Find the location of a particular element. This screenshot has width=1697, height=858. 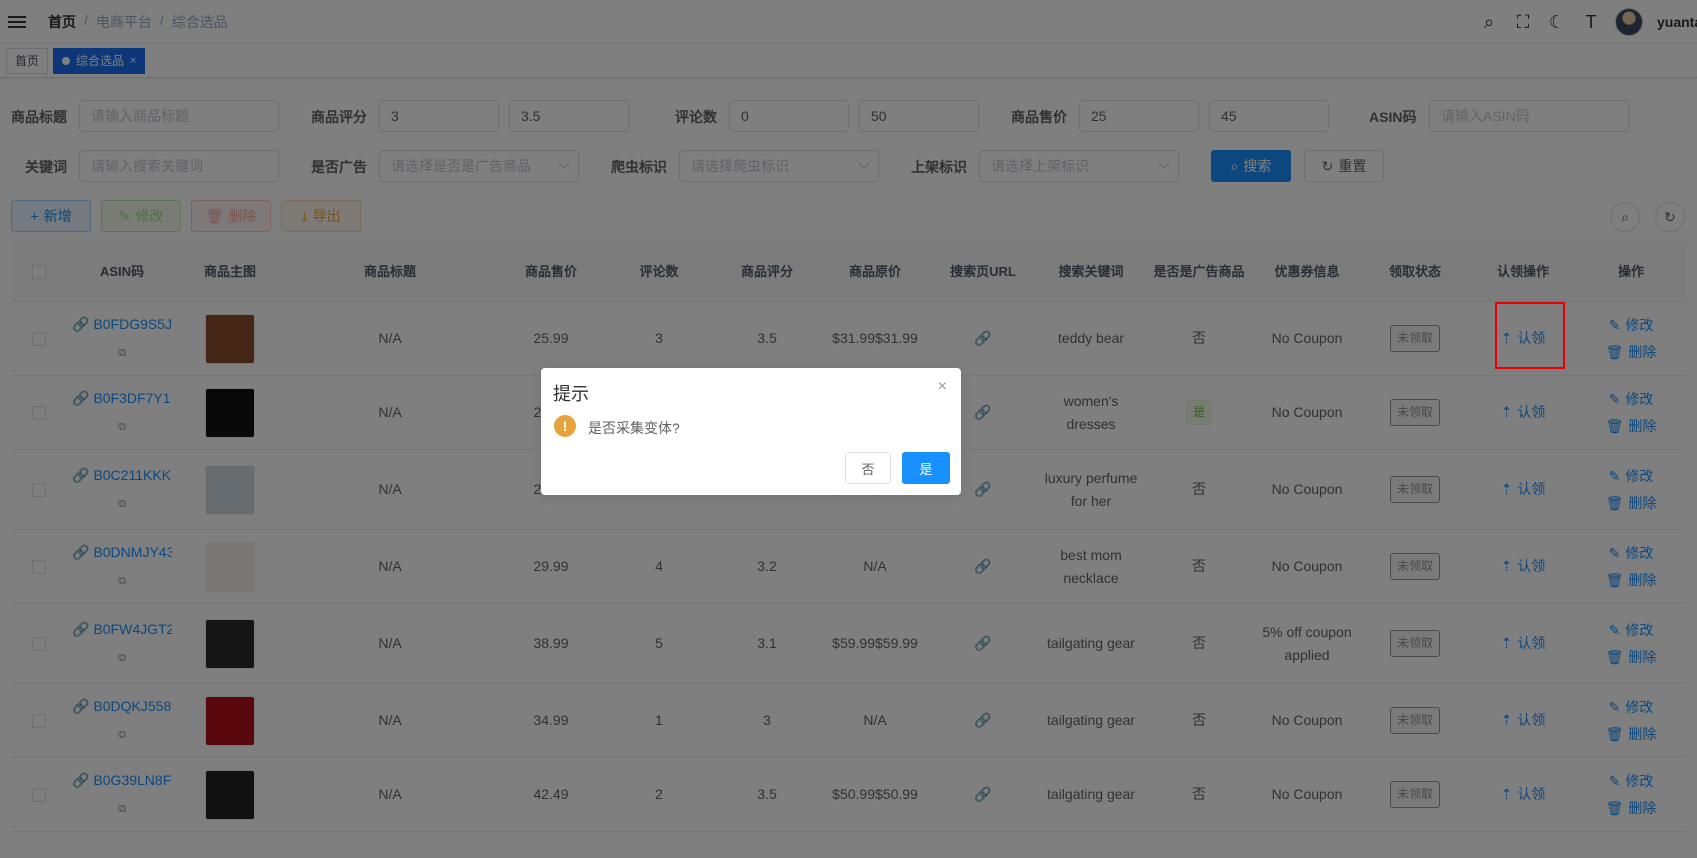

close-icon: × is located at coordinates (942, 387).